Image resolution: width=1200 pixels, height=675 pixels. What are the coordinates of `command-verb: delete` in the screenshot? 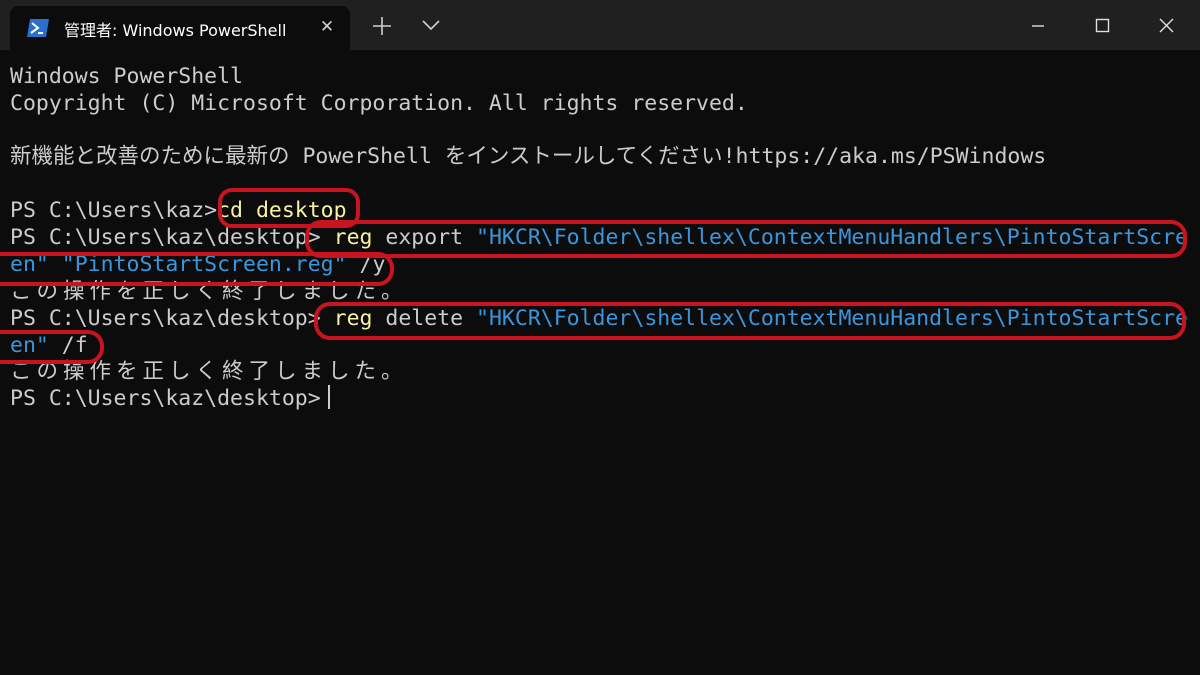 It's located at (424, 318).